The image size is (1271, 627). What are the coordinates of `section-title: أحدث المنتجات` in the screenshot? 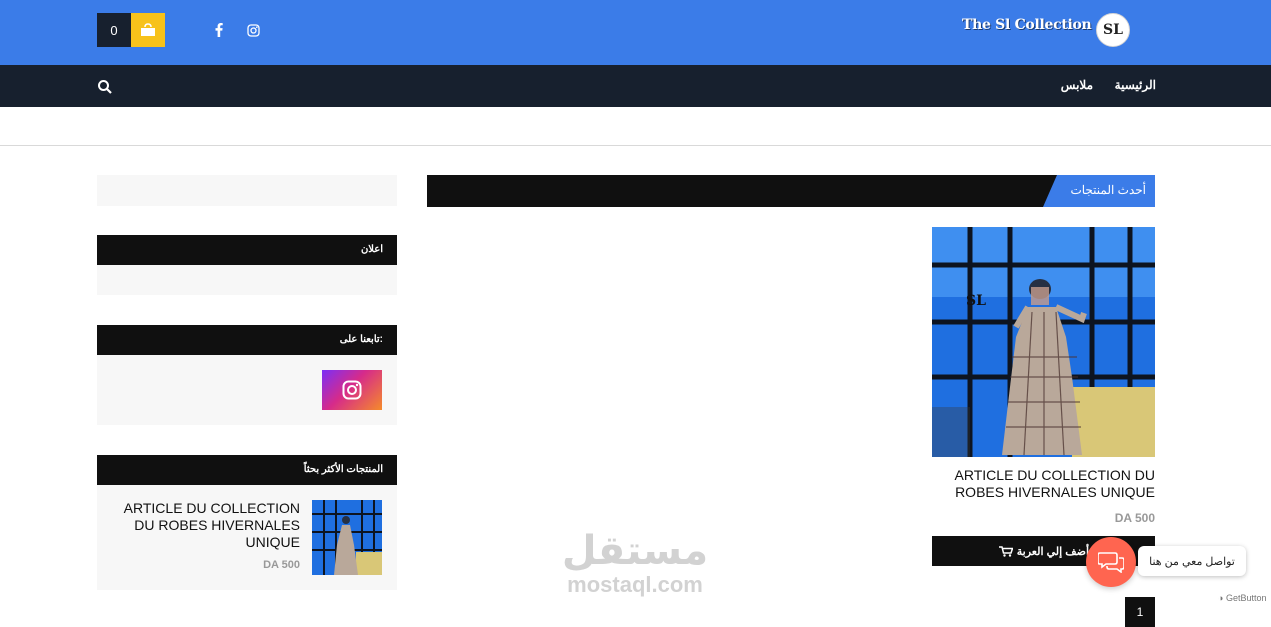 It's located at (1108, 190).